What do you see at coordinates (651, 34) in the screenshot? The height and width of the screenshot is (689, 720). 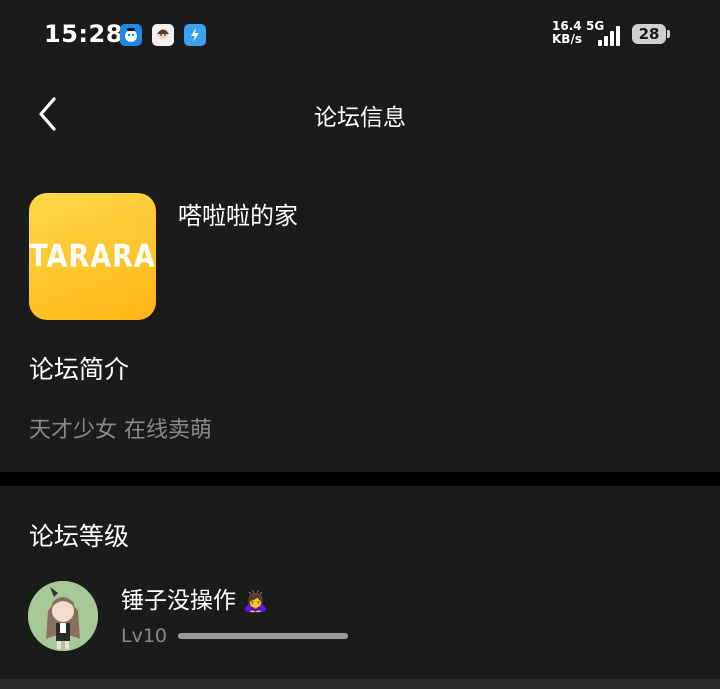 I see `battery-icon: 28` at bounding box center [651, 34].